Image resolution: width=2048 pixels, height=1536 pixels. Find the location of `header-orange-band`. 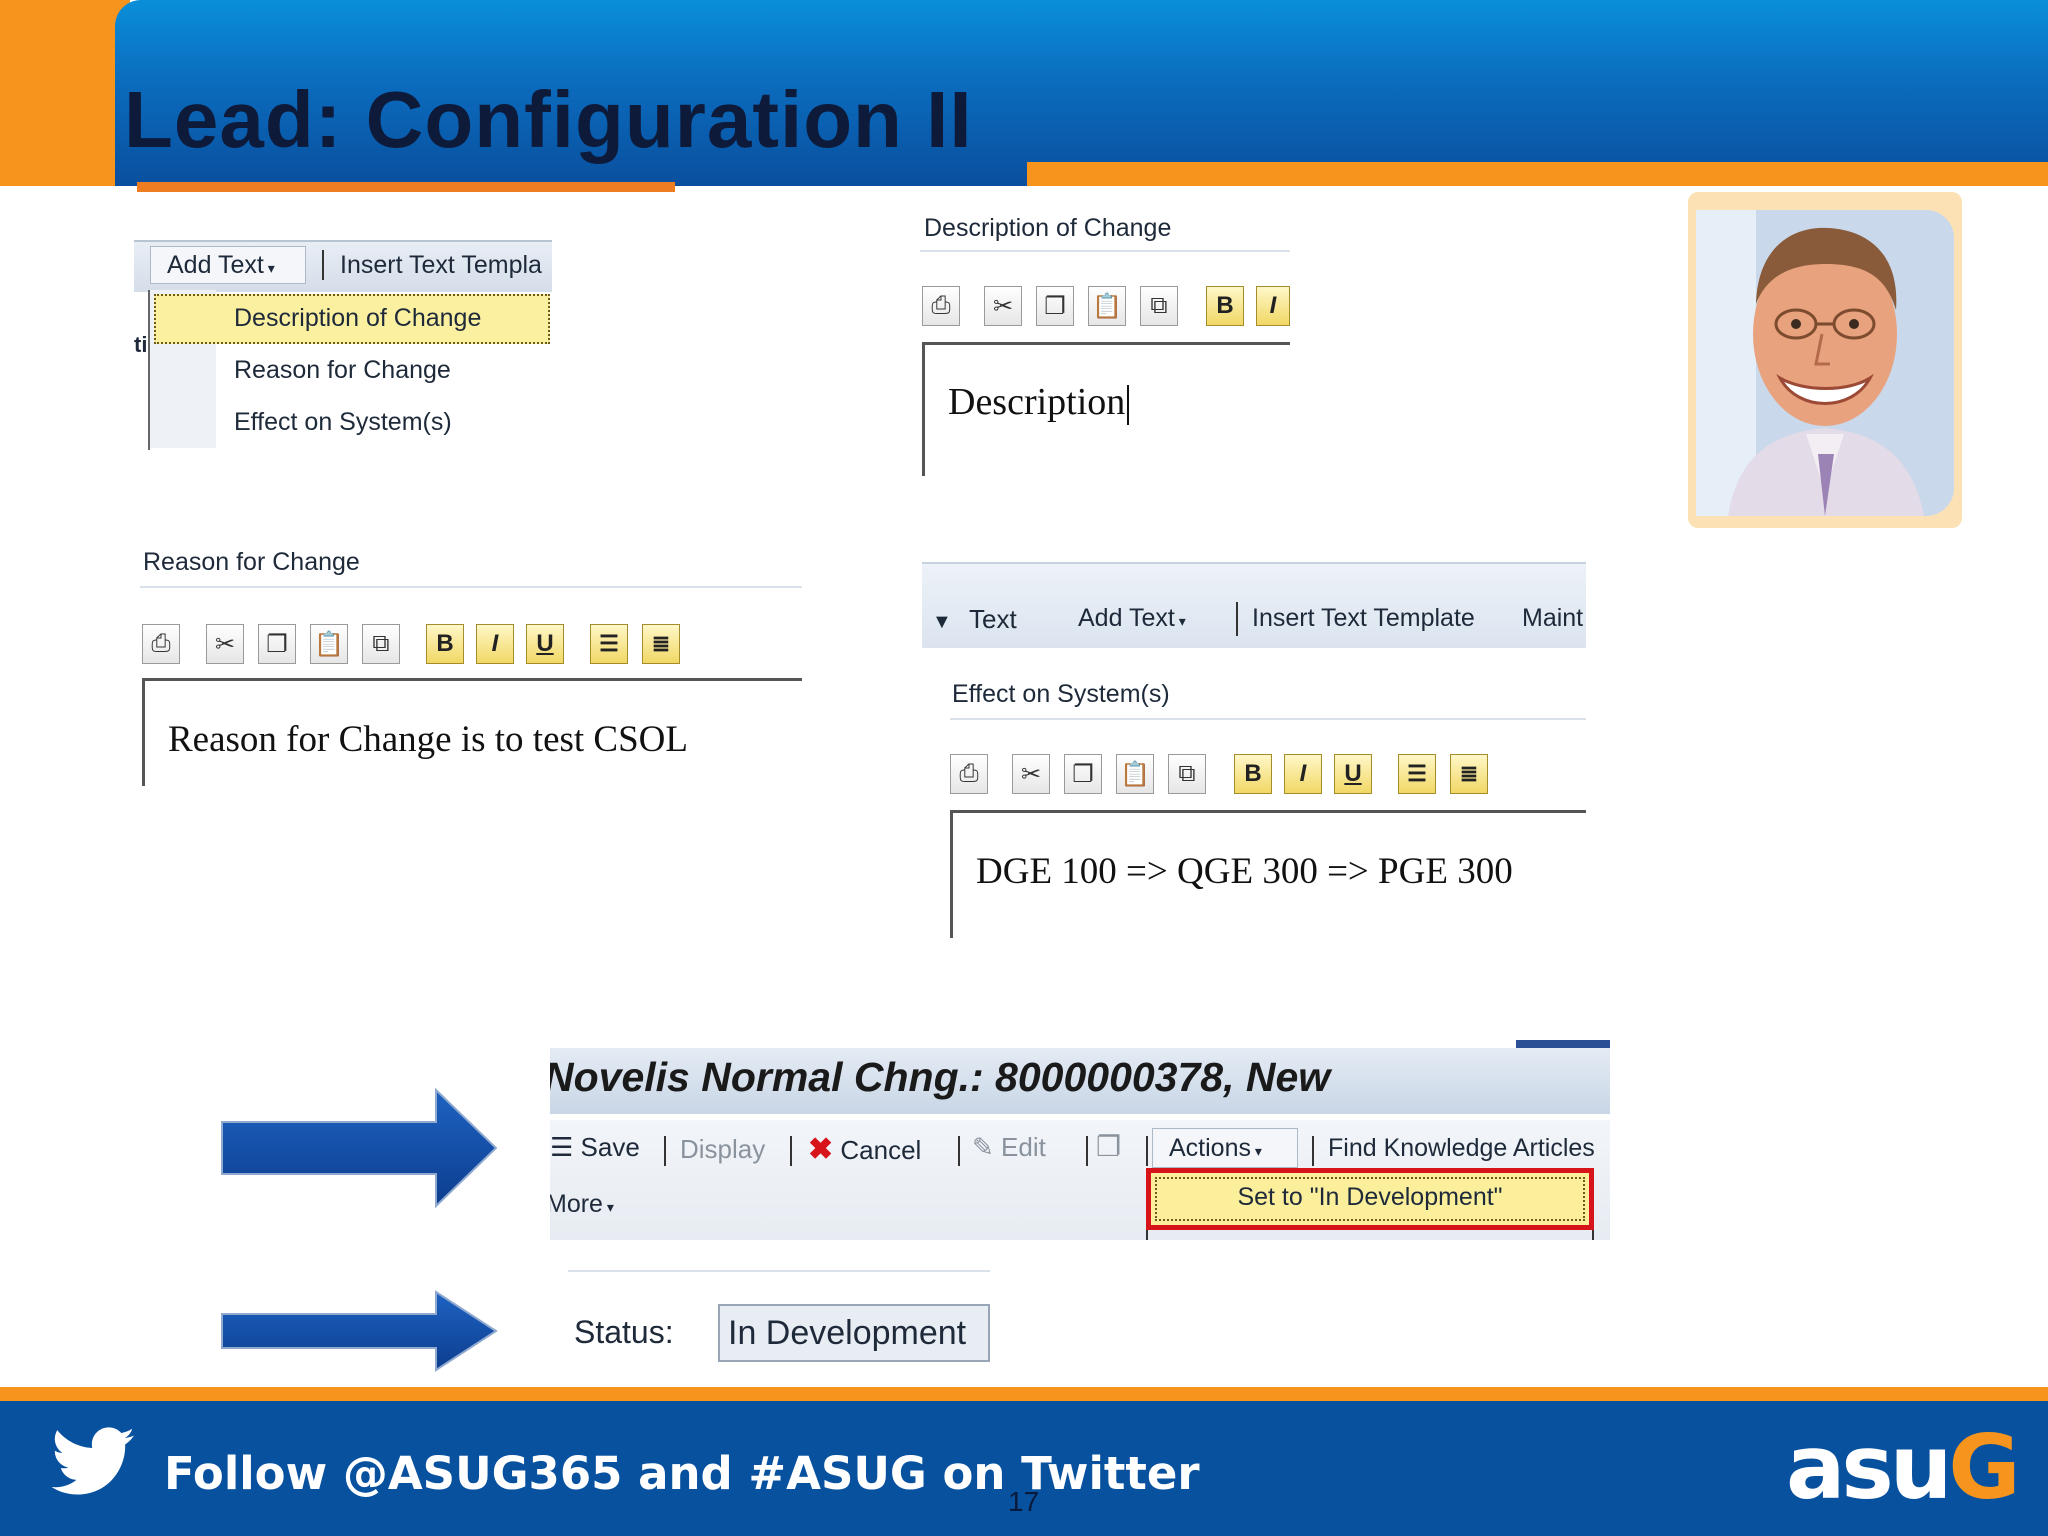

header-orange-band is located at coordinates (65, 93).